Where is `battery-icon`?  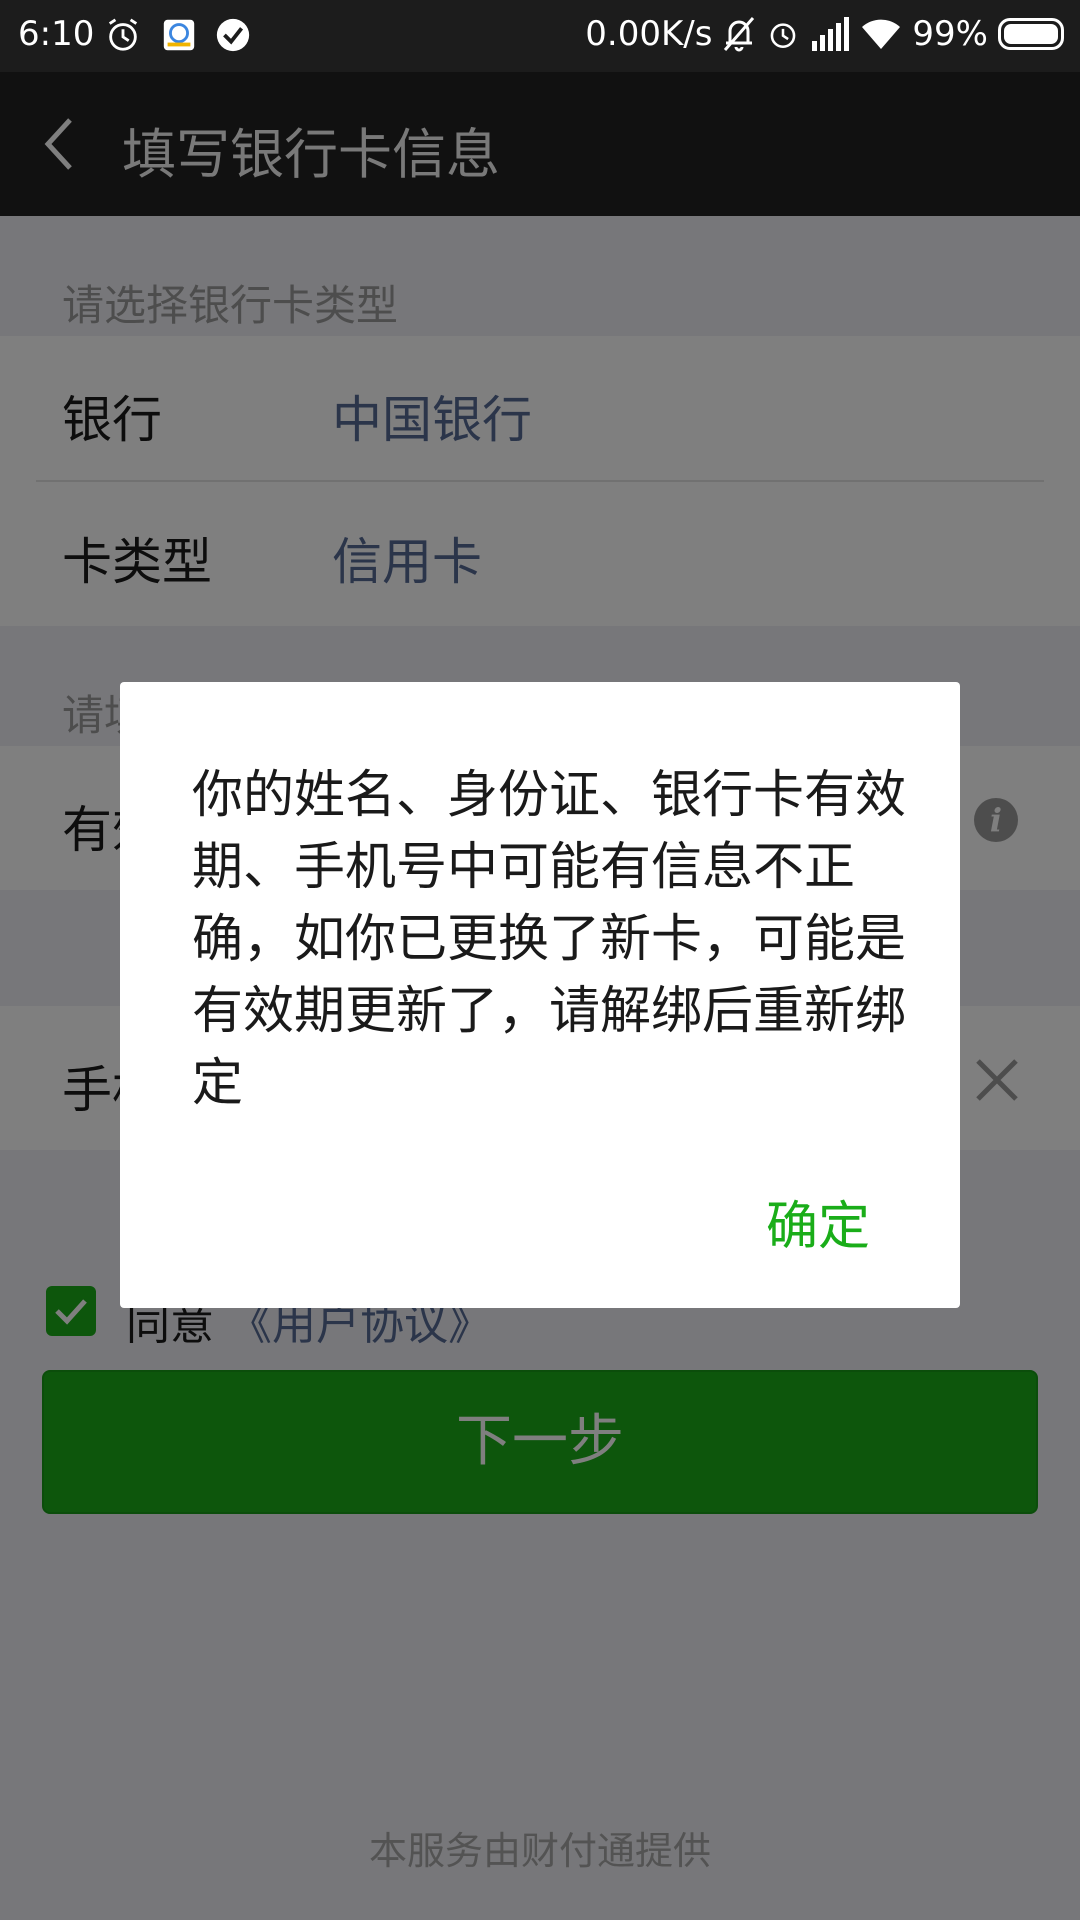
battery-icon is located at coordinates (1031, 34).